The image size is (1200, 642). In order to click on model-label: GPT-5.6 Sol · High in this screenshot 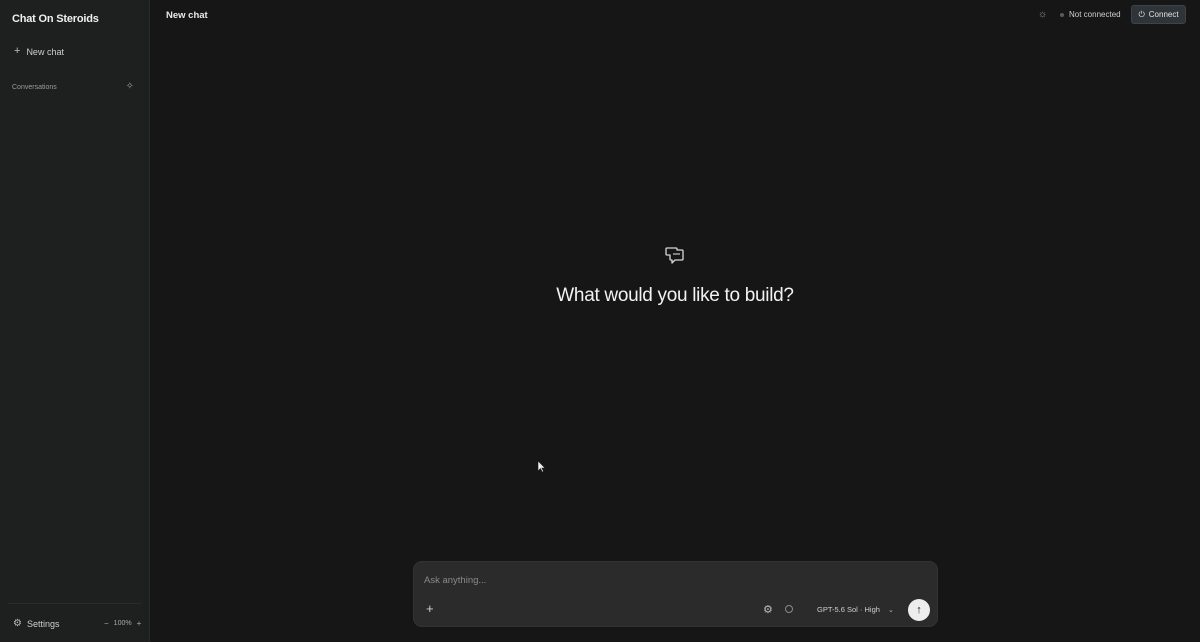, I will do `click(848, 609)`.